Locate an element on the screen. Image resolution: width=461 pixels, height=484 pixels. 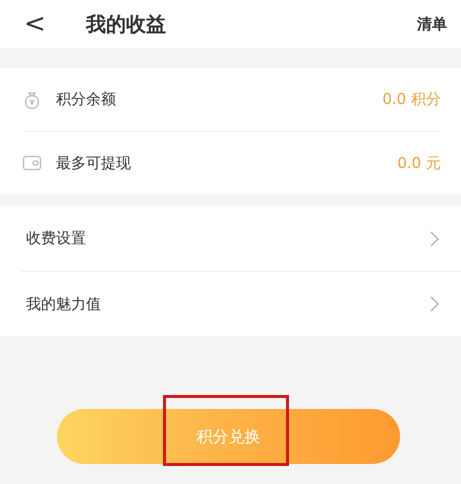
balance-value: 0.0 元 is located at coordinates (419, 163).